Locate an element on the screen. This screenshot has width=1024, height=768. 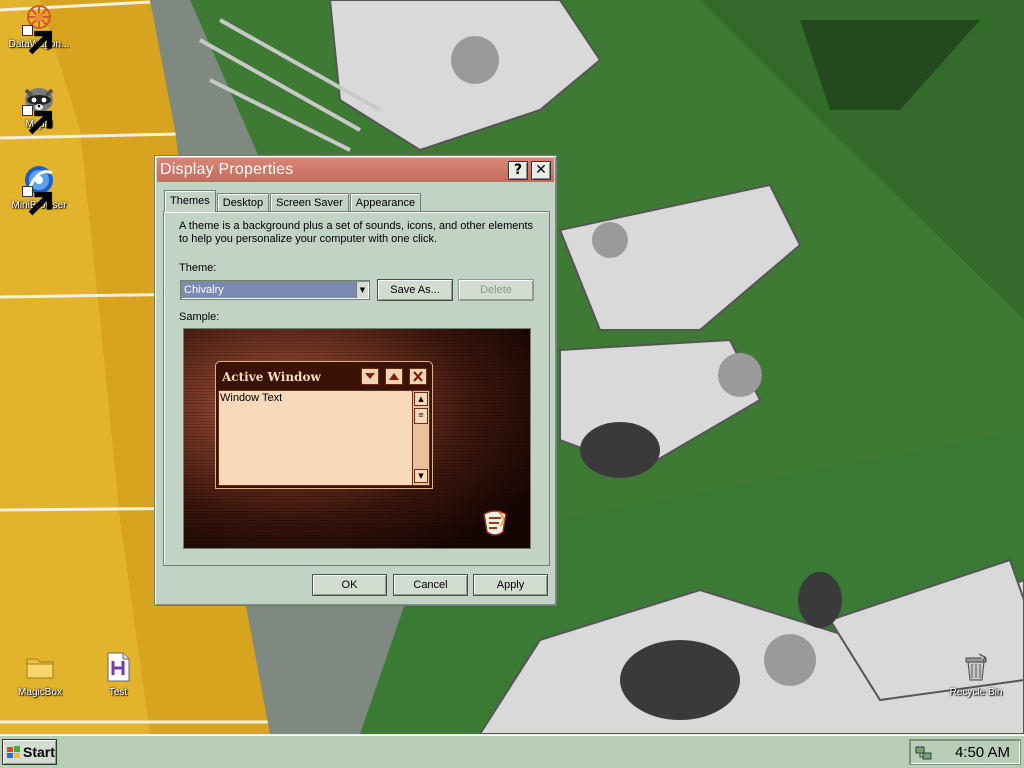
scroll-up-icon: ▲ is located at coordinates (421, 399).